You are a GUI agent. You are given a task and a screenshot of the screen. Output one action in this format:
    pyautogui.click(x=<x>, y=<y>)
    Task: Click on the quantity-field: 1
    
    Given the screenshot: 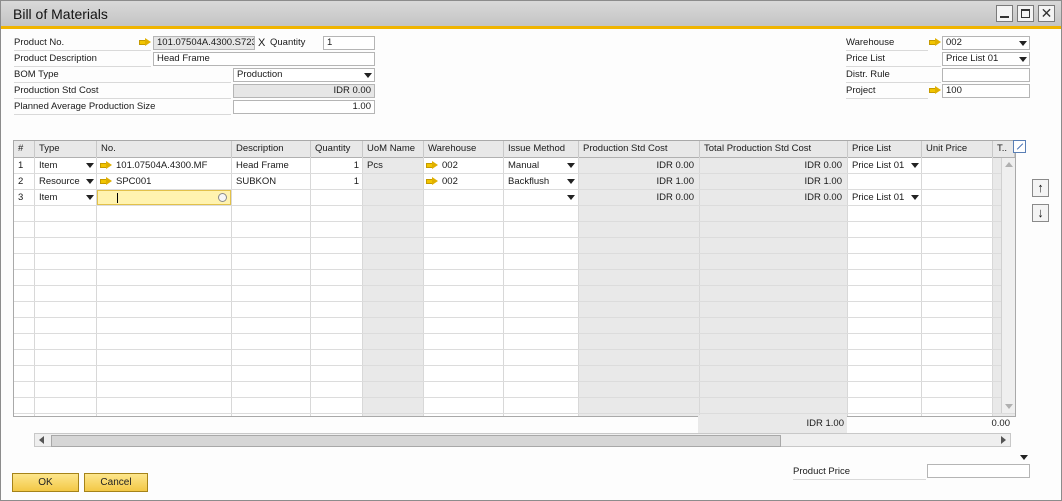 What is the action you would take?
    pyautogui.click(x=349, y=43)
    